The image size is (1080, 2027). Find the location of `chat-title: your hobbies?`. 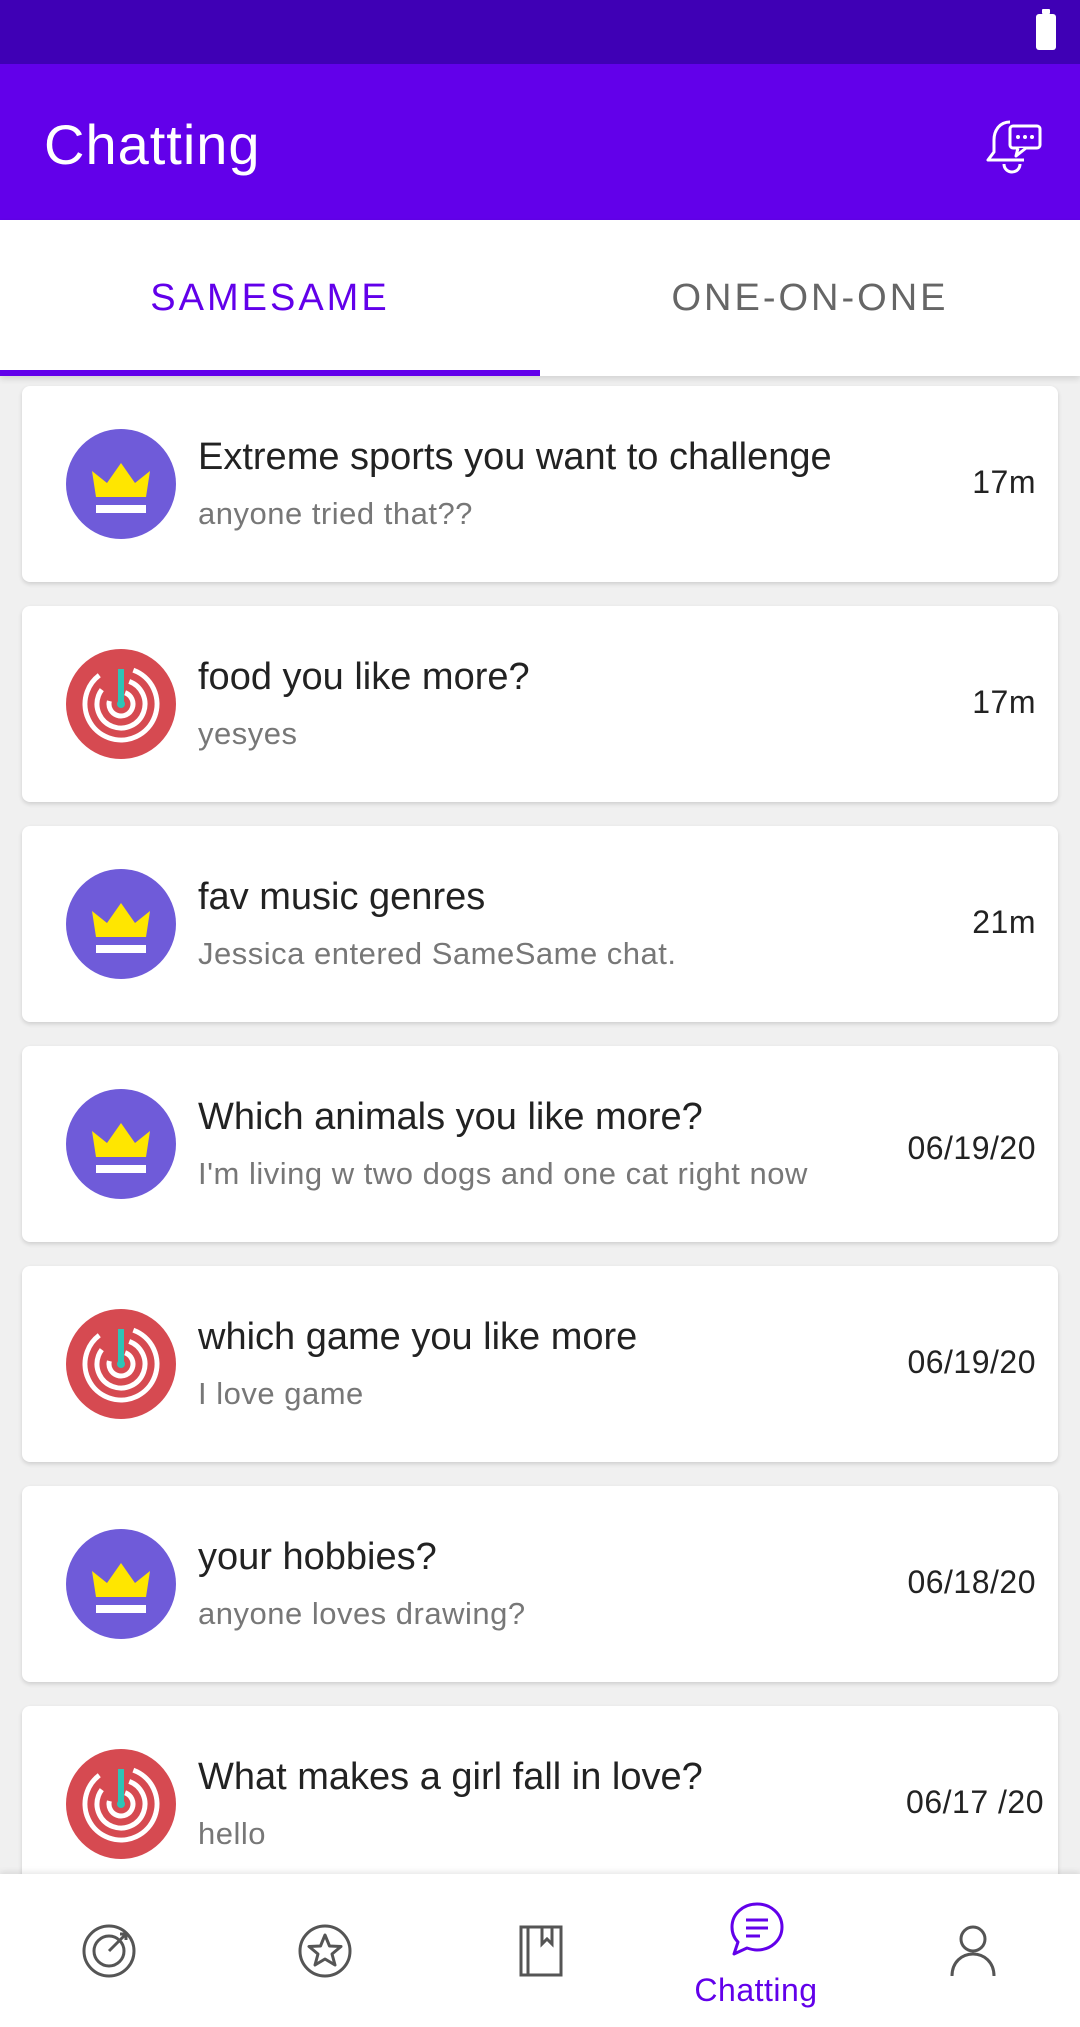

chat-title: your hobbies? is located at coordinates (317, 1557).